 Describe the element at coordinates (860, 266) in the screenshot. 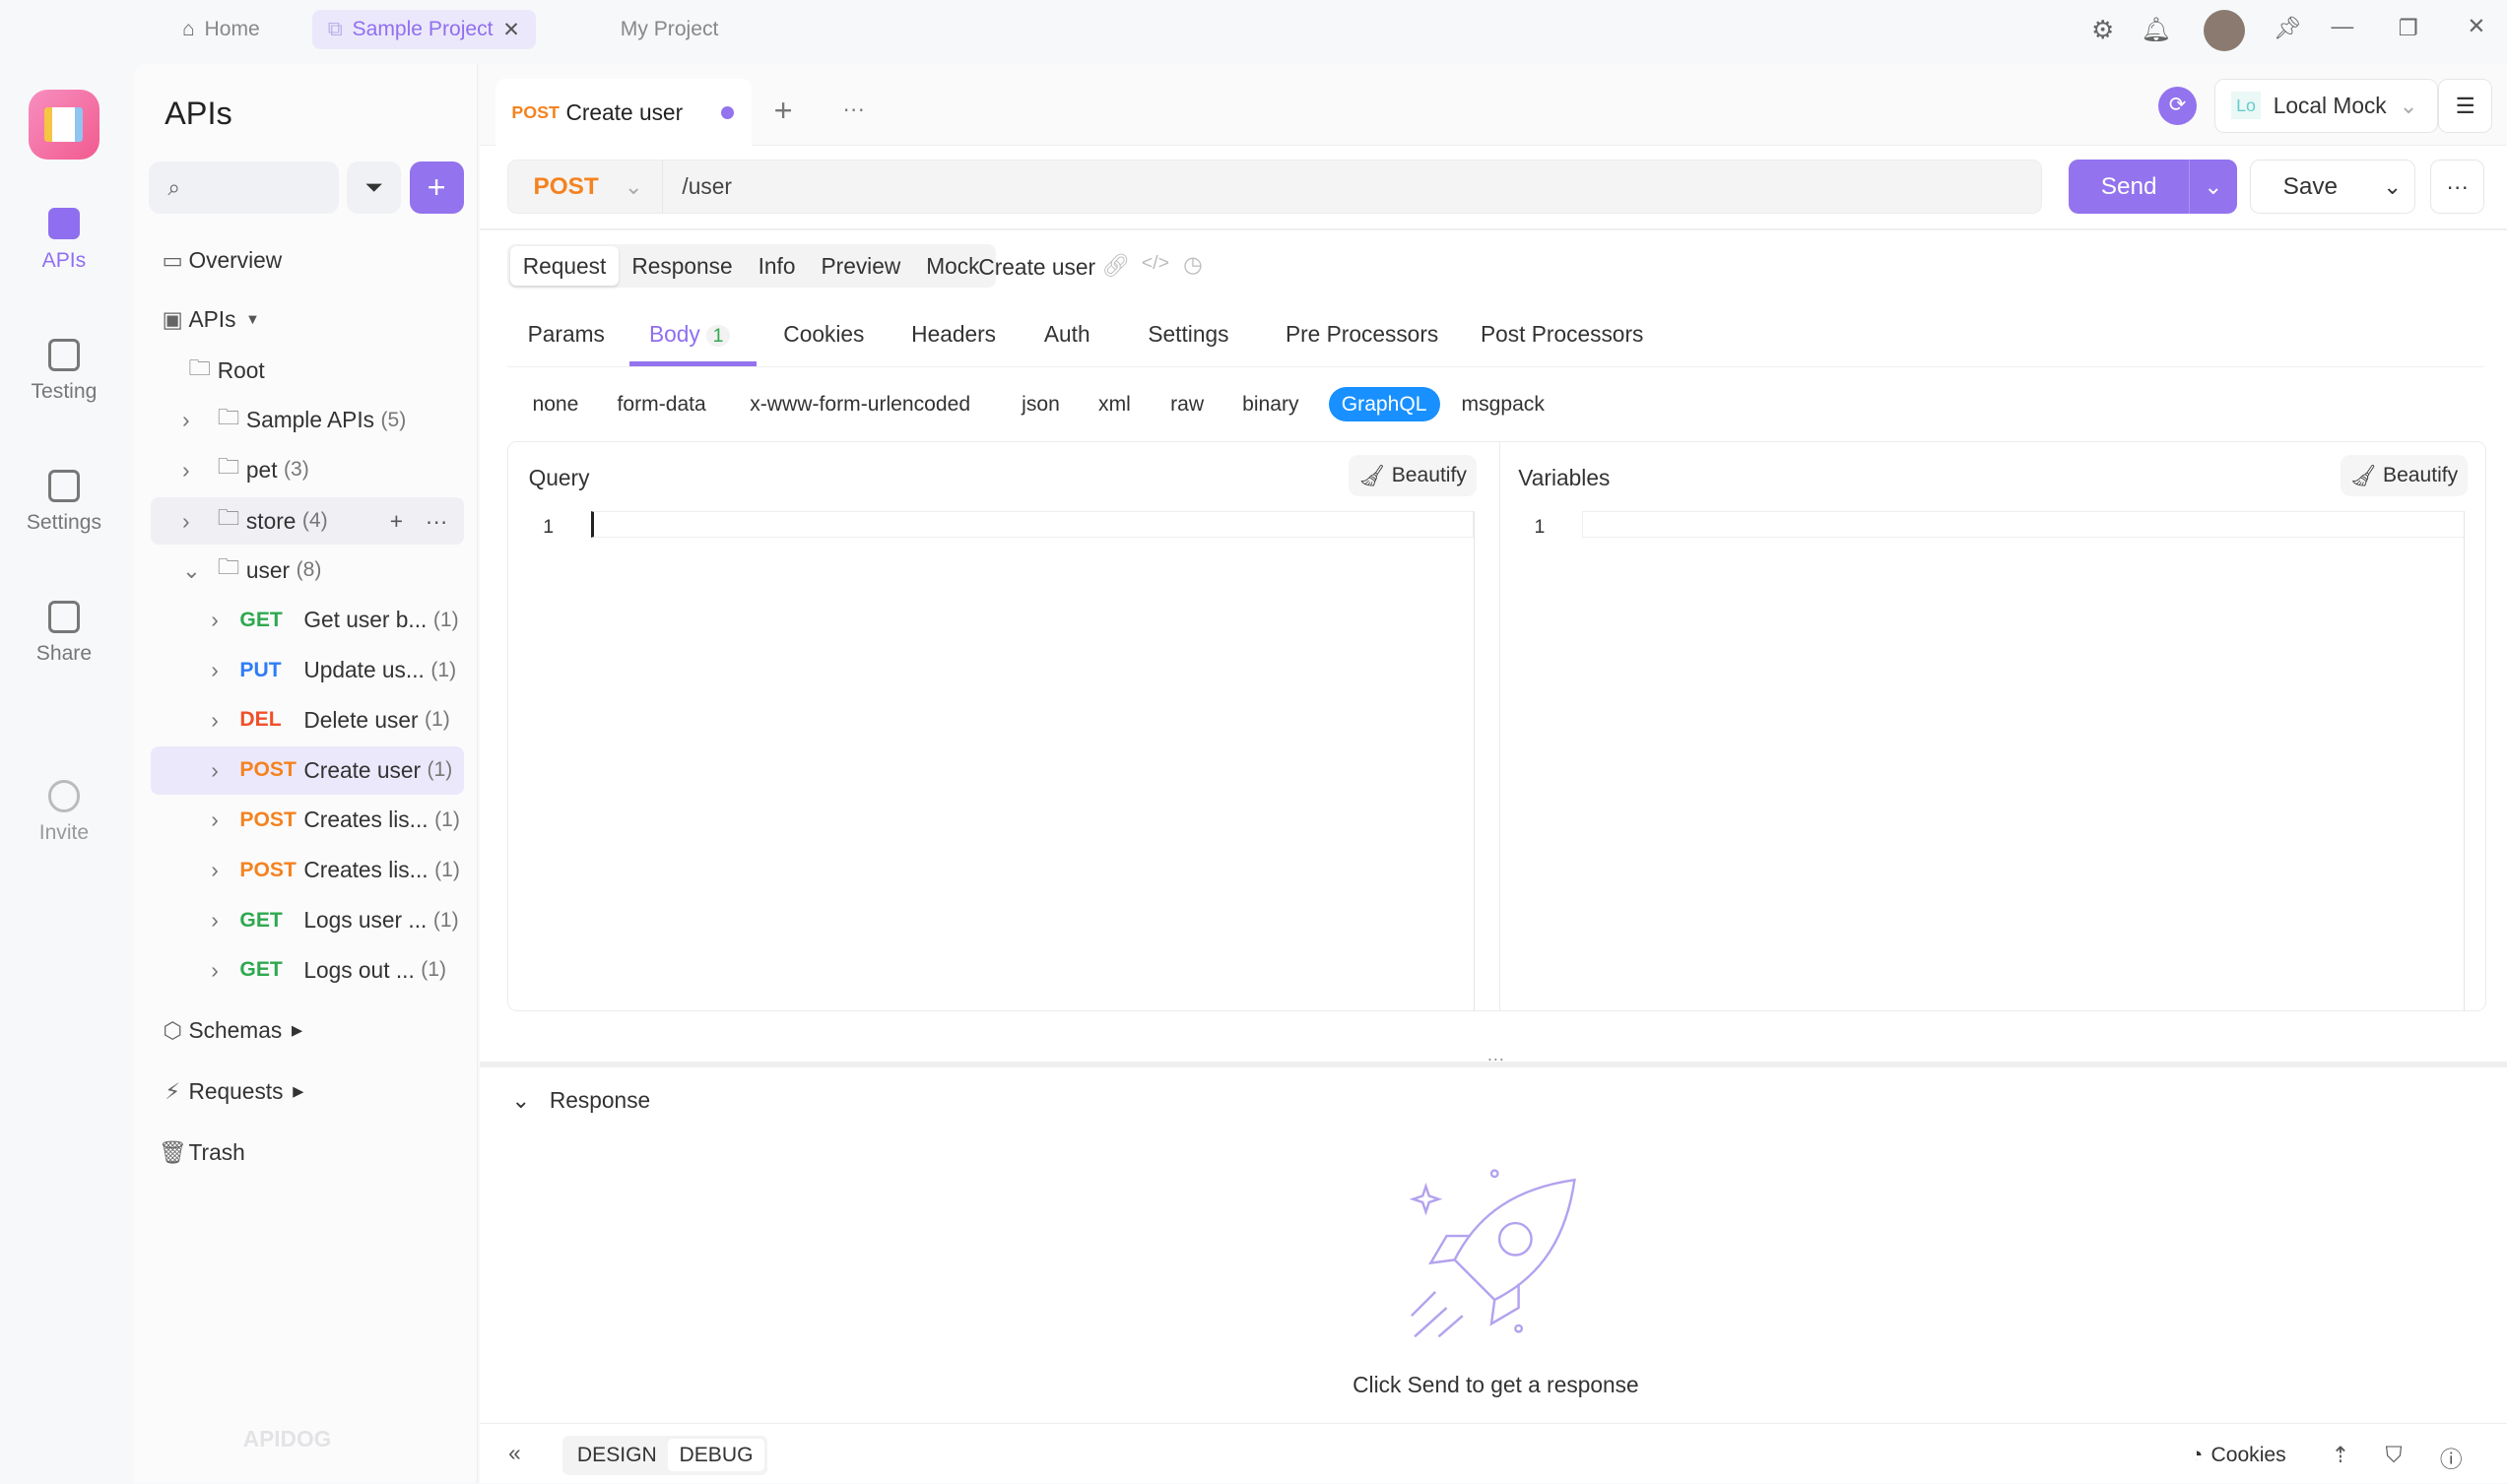

I see `subtab-preview: Preview` at that location.